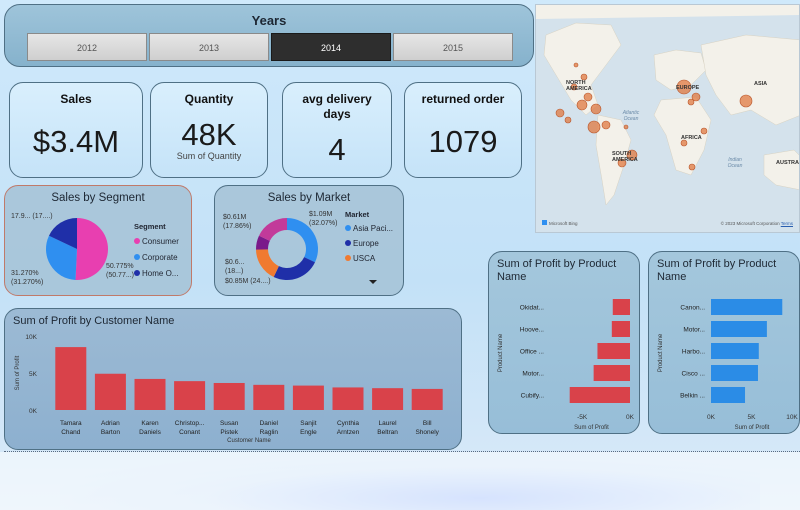 This screenshot has height=510, width=800. What do you see at coordinates (463, 99) in the screenshot?
I see `kpi-returned-title: returned order` at bounding box center [463, 99].